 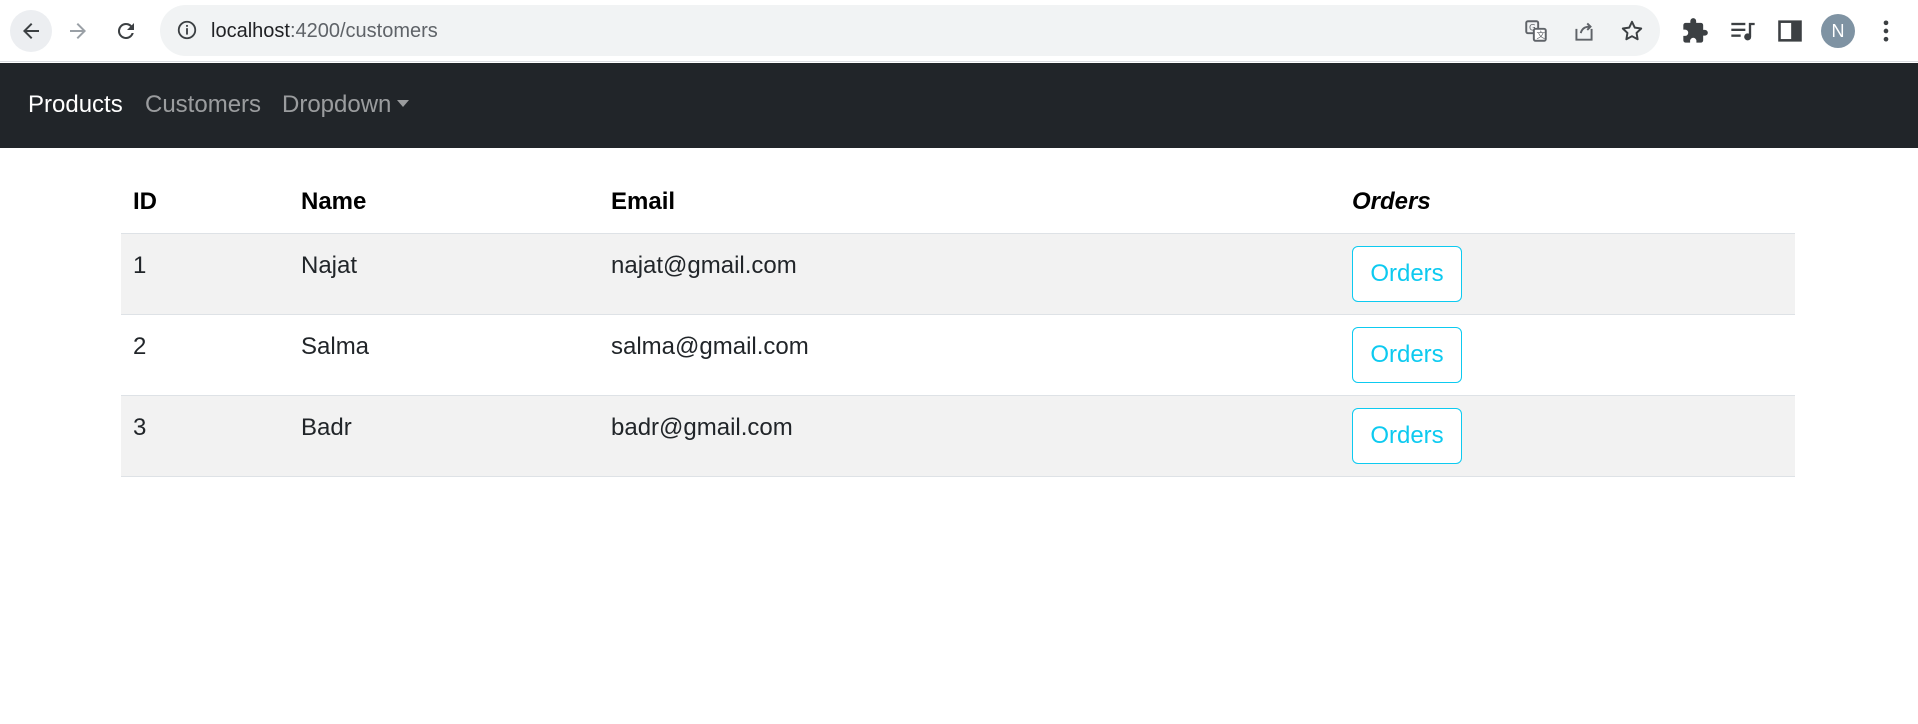 I want to click on nav-link-products: Products, so click(x=75, y=105).